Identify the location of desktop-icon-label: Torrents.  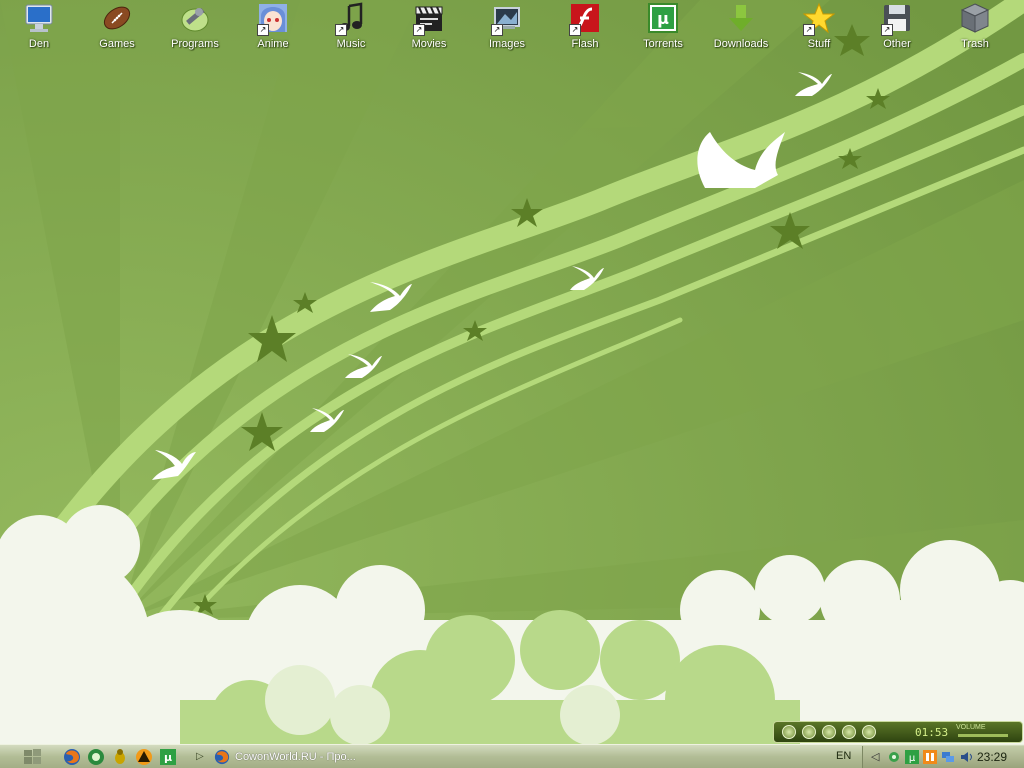
(663, 44).